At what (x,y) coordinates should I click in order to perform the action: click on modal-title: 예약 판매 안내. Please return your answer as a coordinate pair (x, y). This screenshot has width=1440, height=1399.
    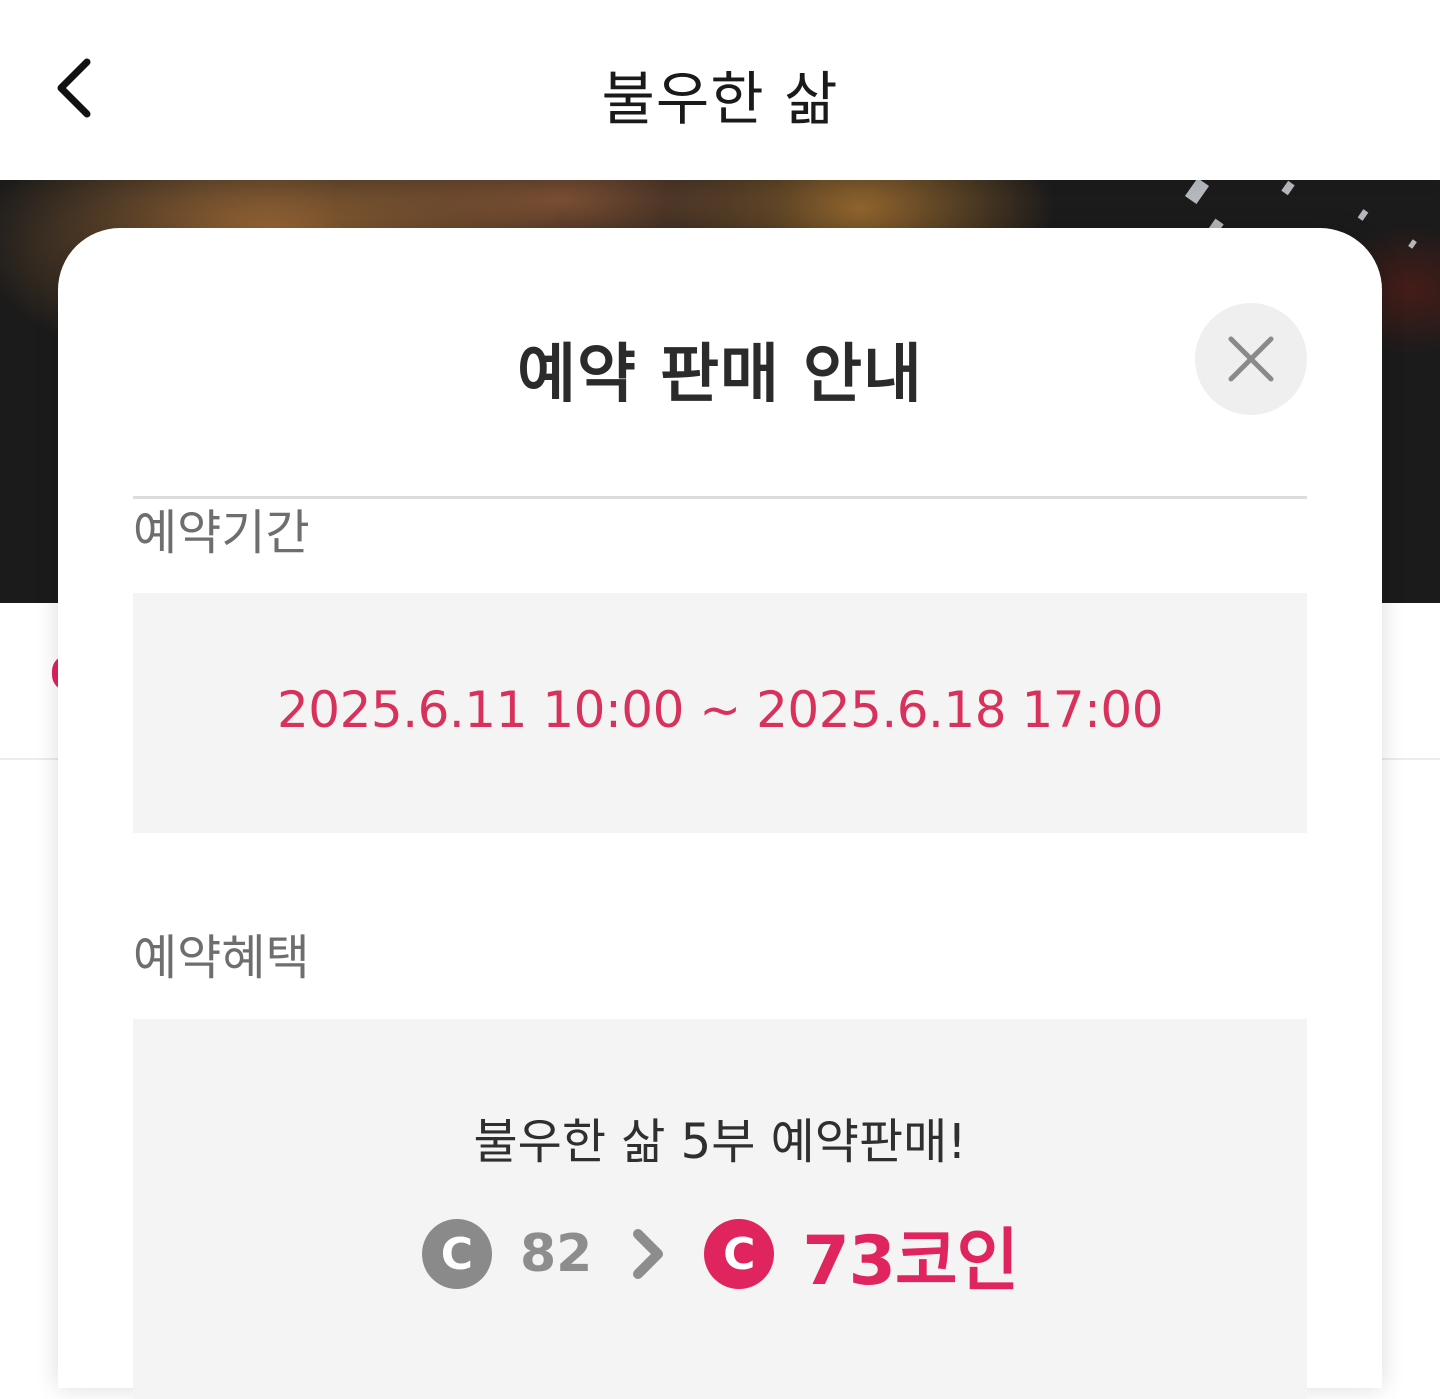
    Looking at the image, I should click on (720, 375).